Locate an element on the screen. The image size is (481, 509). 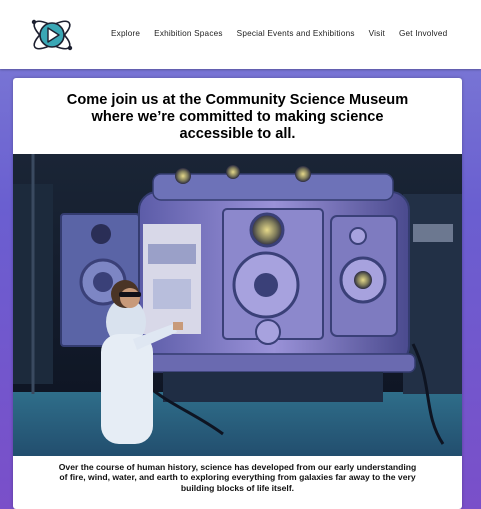
nav-get-involved: Get Involved is located at coordinates (423, 33).